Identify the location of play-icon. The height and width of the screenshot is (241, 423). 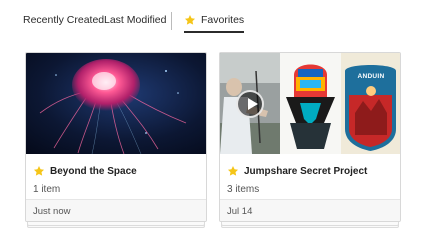
(250, 104).